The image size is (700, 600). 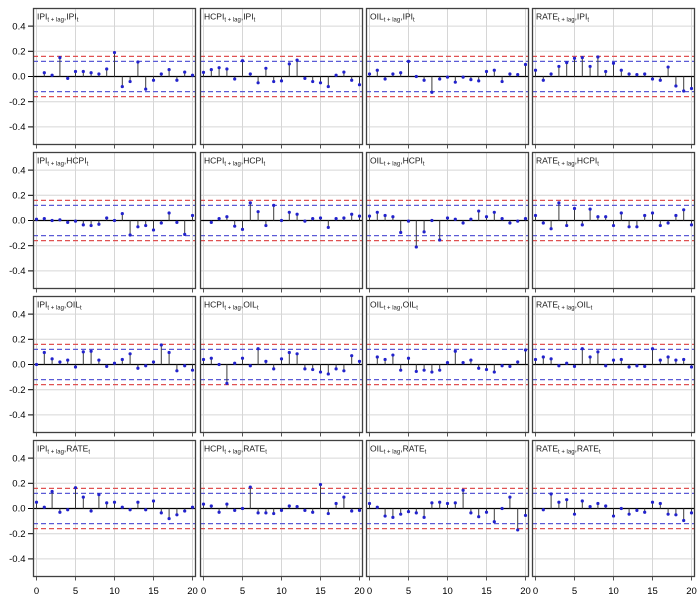 I want to click on y-axis-tick-label: 0.0, so click(x=18, y=365).